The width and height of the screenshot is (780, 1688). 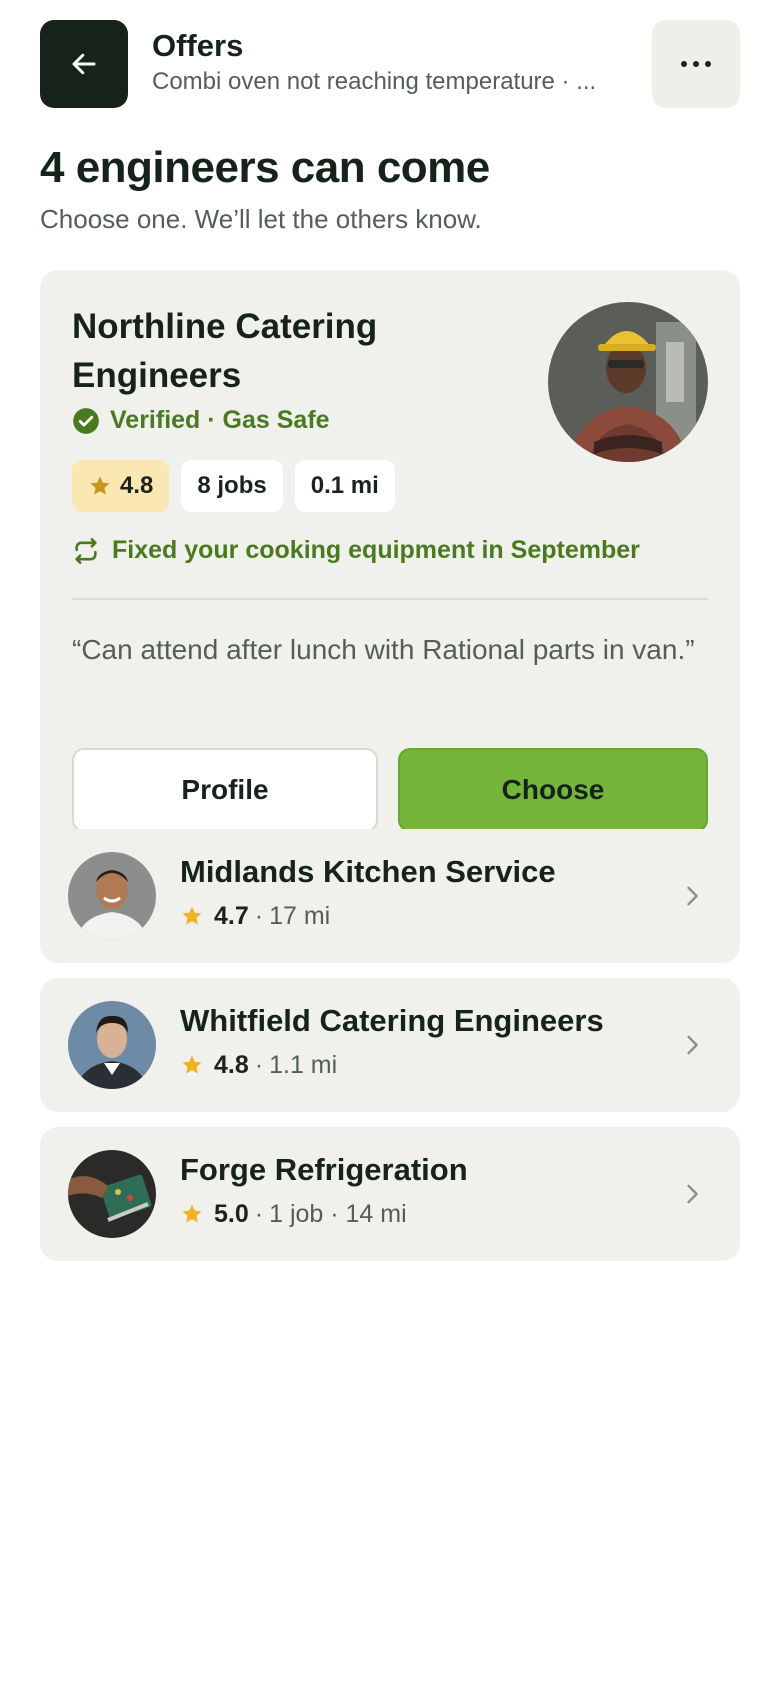 I want to click on verified-text: Verified · Gas Safe, so click(x=220, y=420).